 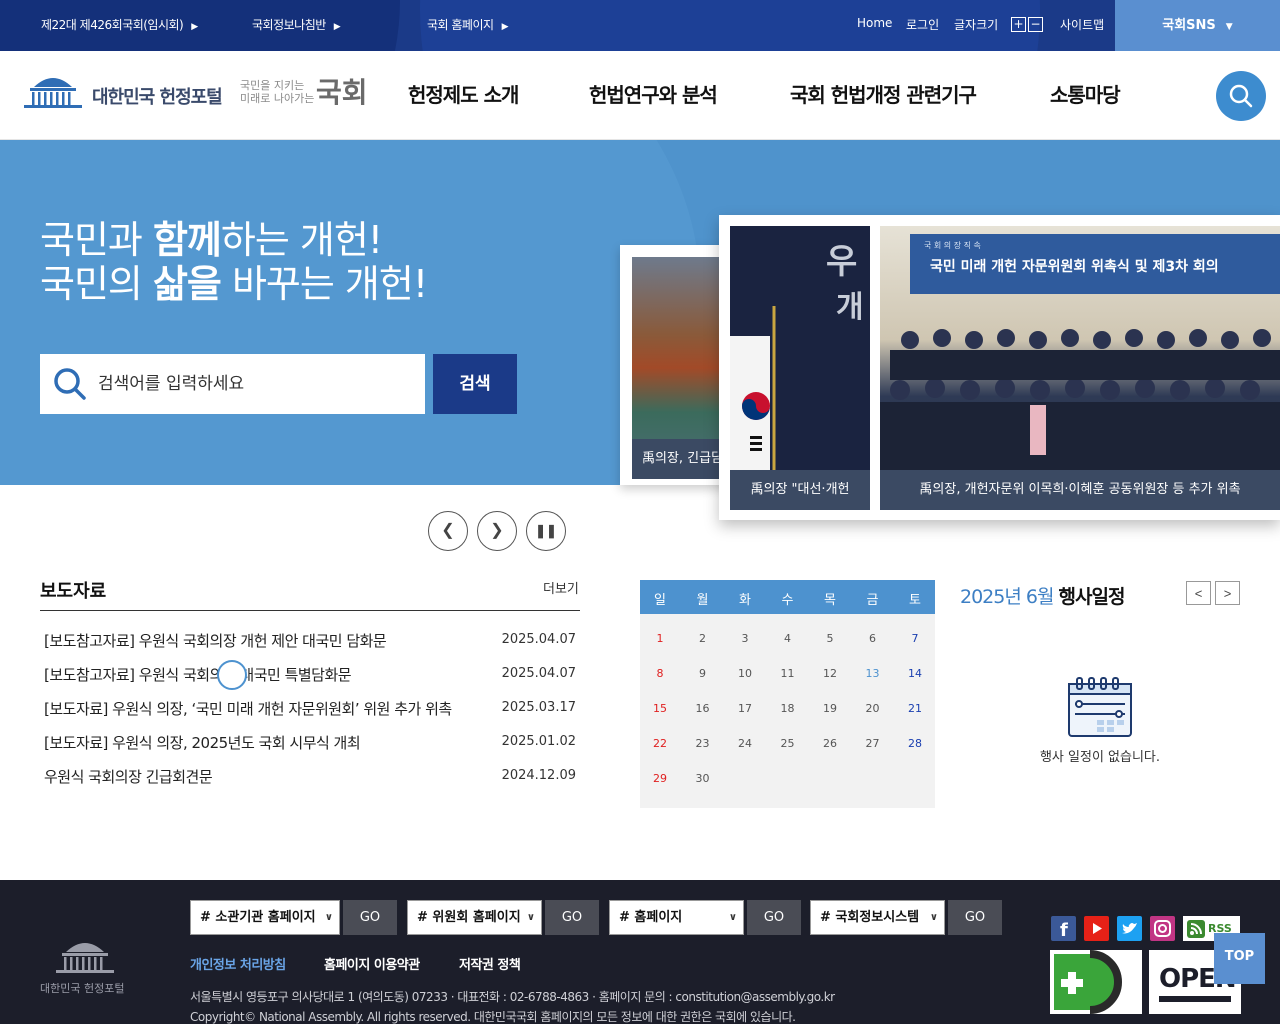 I want to click on calendar-day: 19, so click(x=830, y=708).